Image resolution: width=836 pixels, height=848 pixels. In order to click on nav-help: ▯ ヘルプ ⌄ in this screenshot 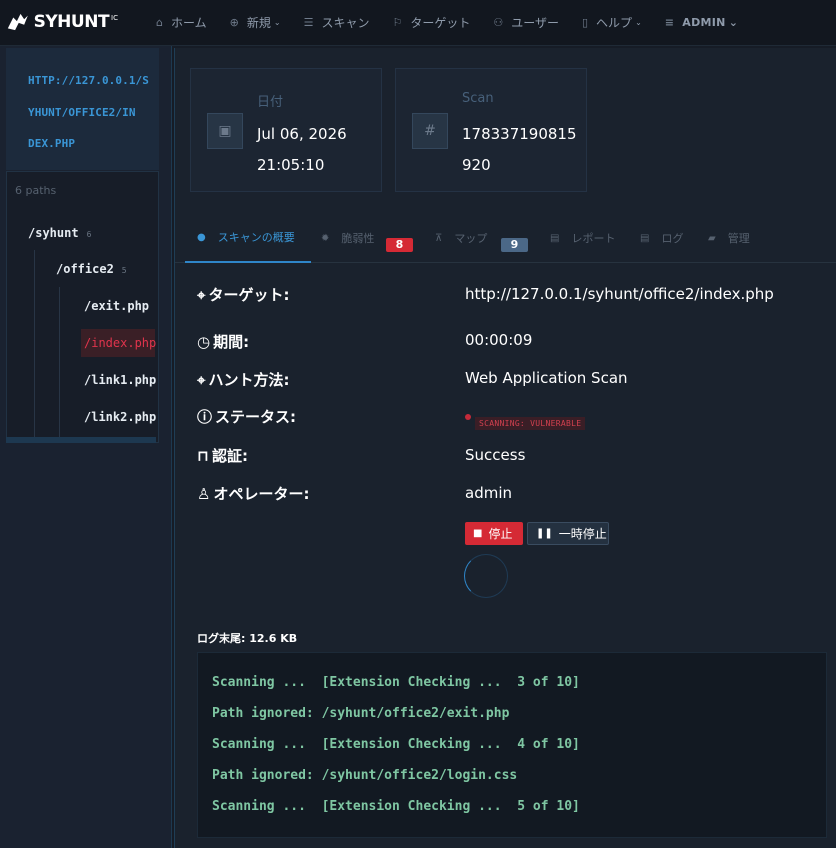, I will do `click(612, 22)`.